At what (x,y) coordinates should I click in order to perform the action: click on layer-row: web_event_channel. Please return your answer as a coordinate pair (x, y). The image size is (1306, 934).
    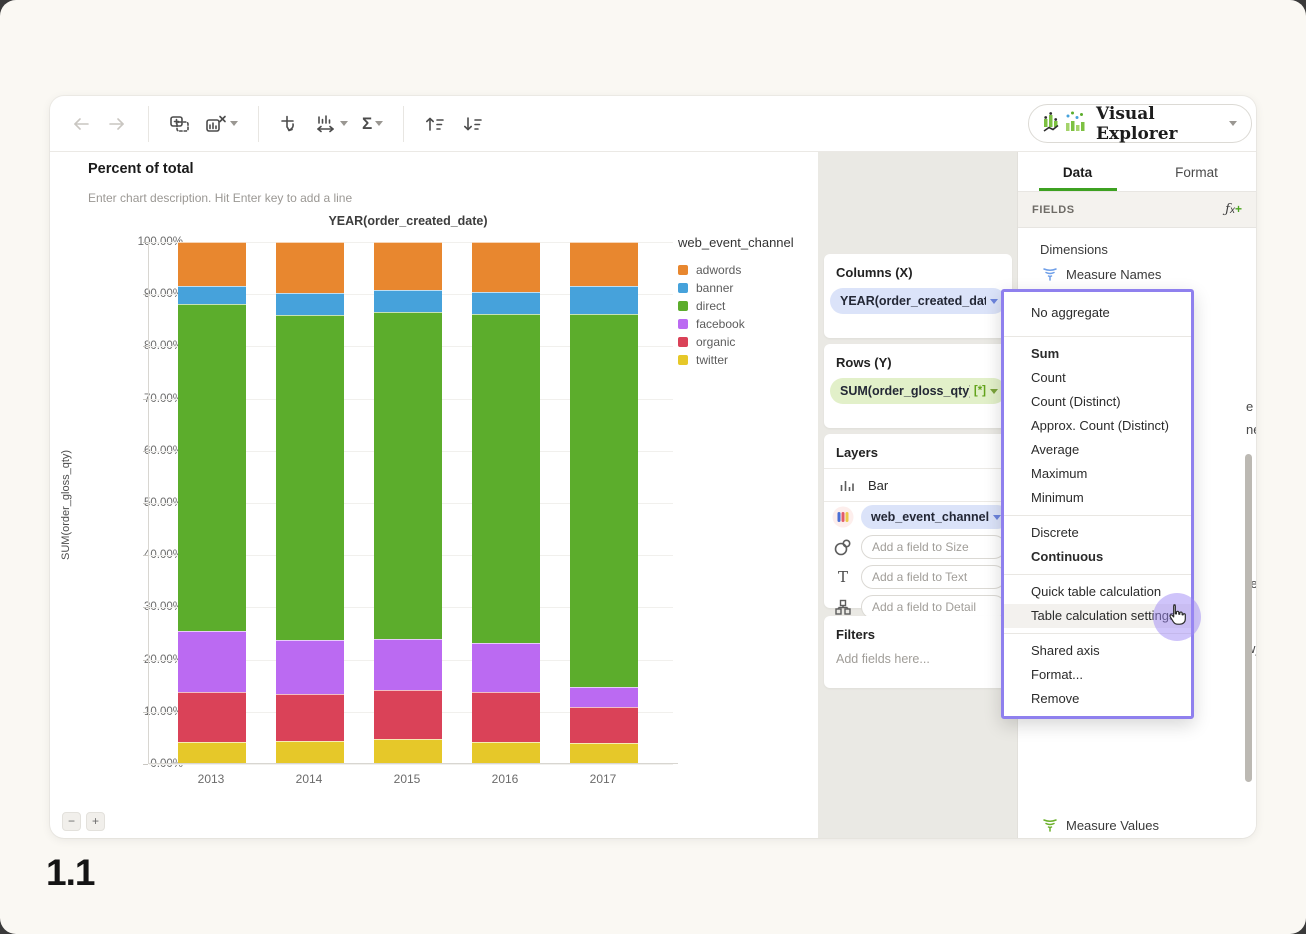
    Looking at the image, I should click on (918, 517).